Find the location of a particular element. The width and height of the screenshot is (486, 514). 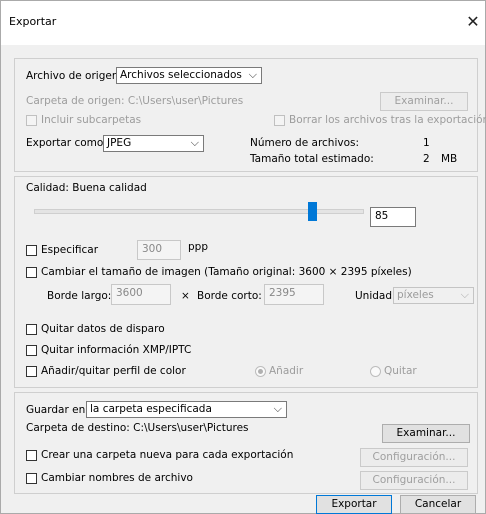

source-select: Archivos seleccionados ⌵ is located at coordinates (189, 75).